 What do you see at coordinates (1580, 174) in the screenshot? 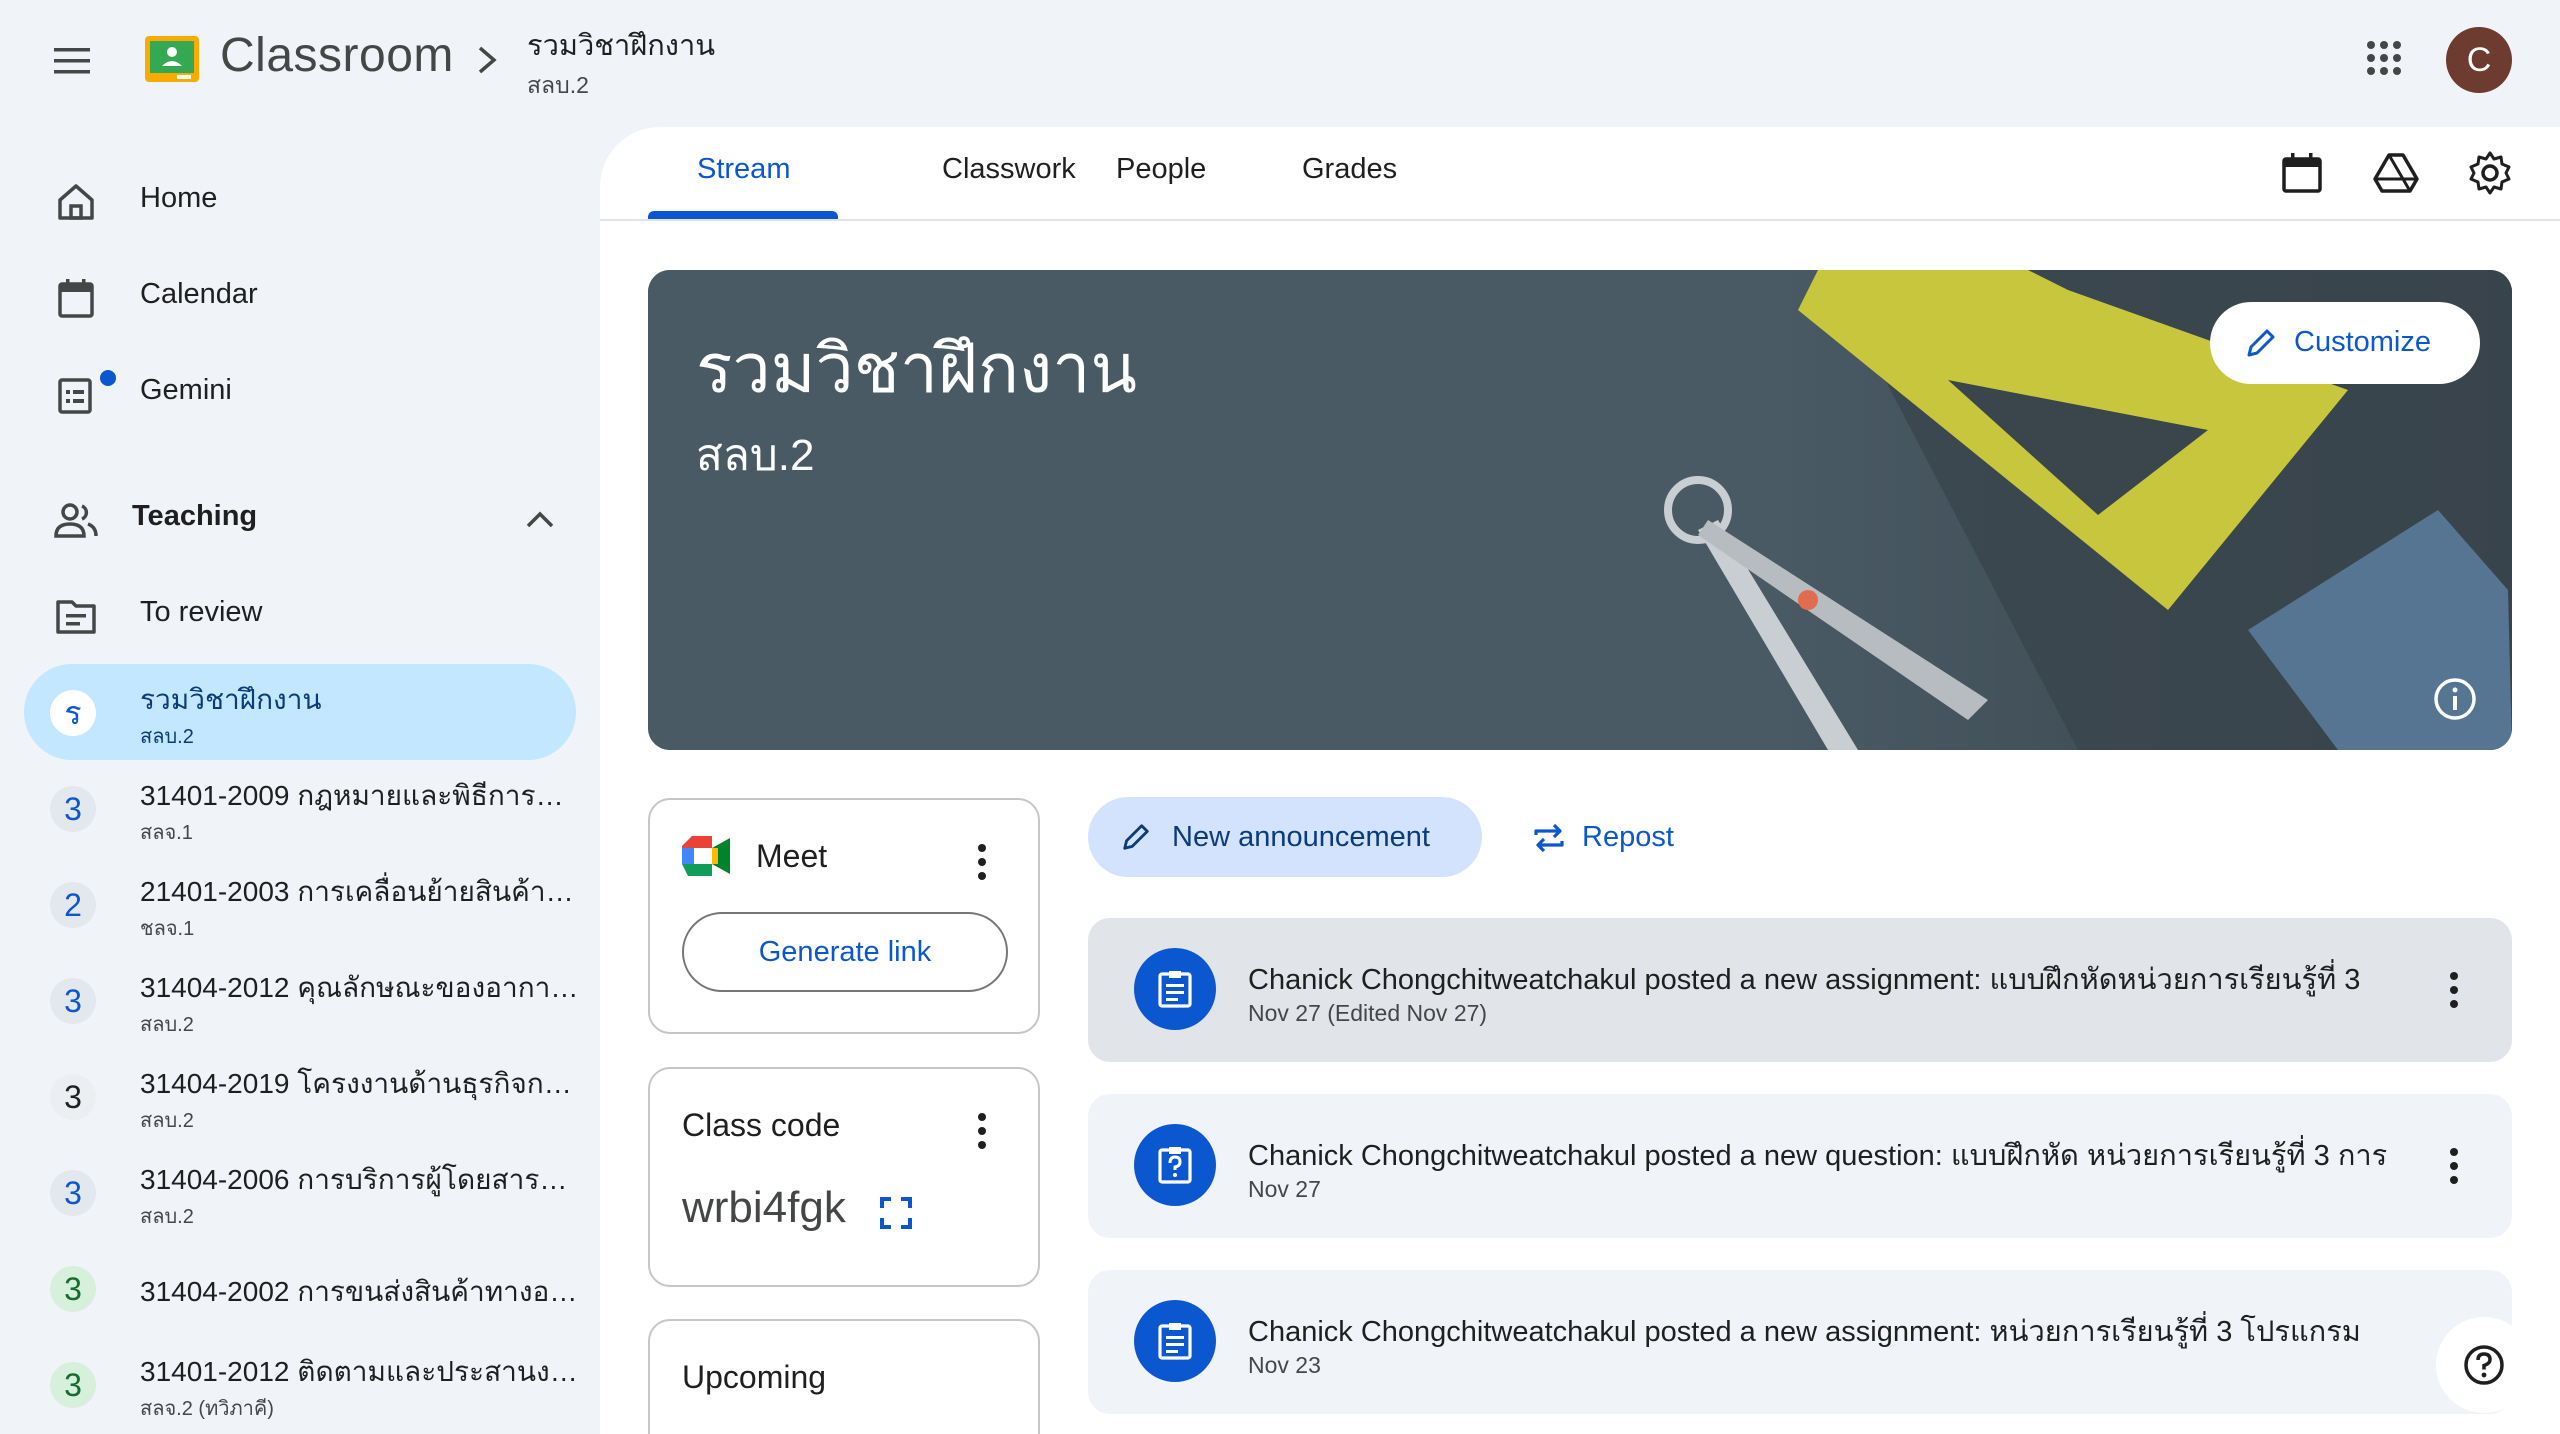
I see `class-tabs: Stream Classwork People Grades` at bounding box center [1580, 174].